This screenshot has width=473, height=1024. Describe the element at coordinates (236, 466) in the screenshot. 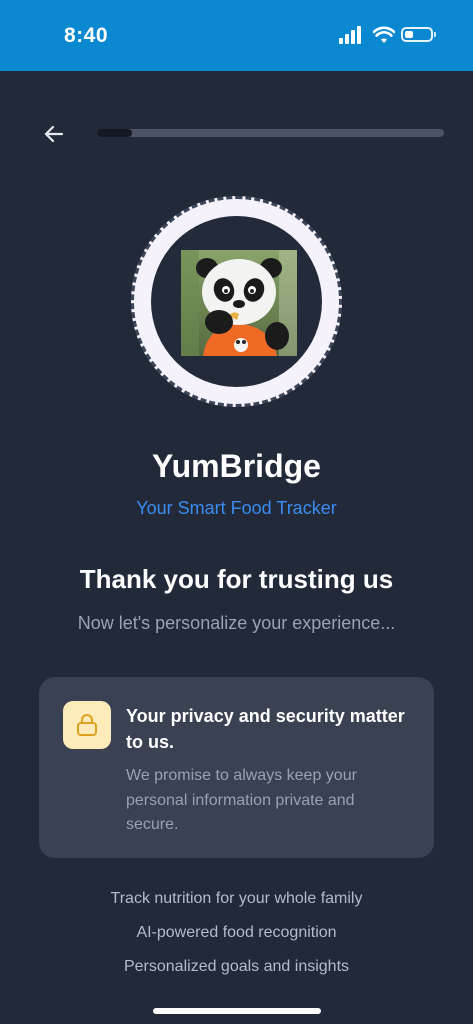

I see `app-name: YumBridge` at that location.